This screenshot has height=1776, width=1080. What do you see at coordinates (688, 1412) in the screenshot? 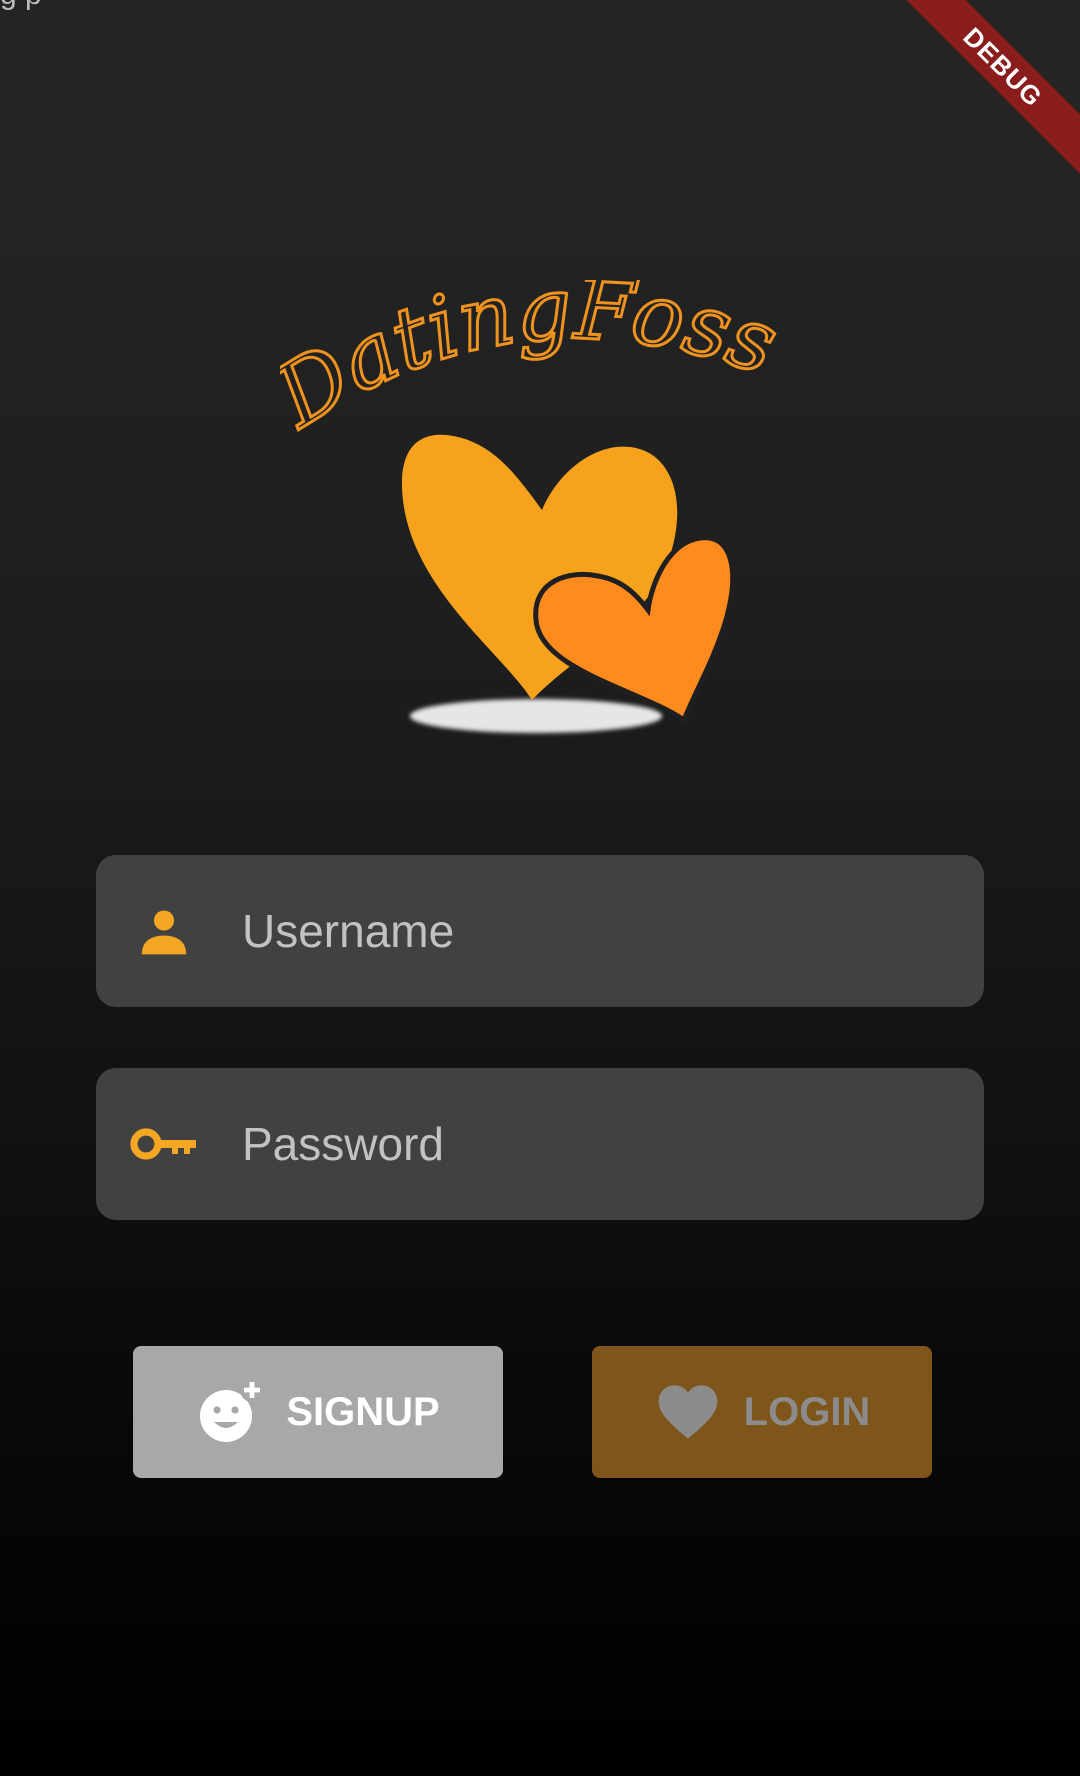
I see `heart-icon` at bounding box center [688, 1412].